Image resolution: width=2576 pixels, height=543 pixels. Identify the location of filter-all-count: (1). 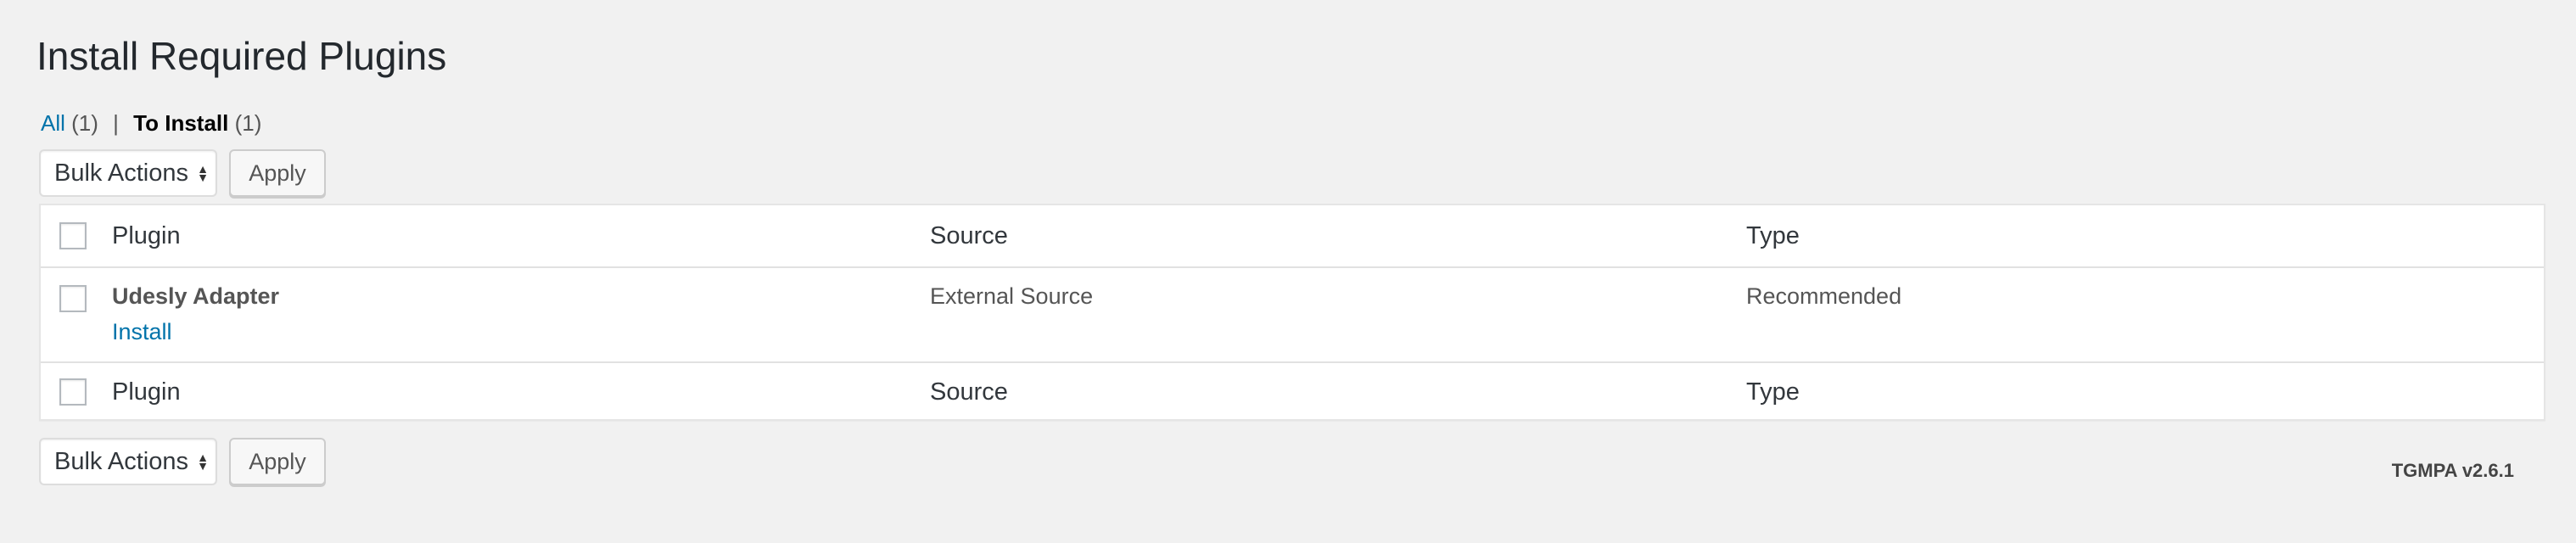
(85, 123).